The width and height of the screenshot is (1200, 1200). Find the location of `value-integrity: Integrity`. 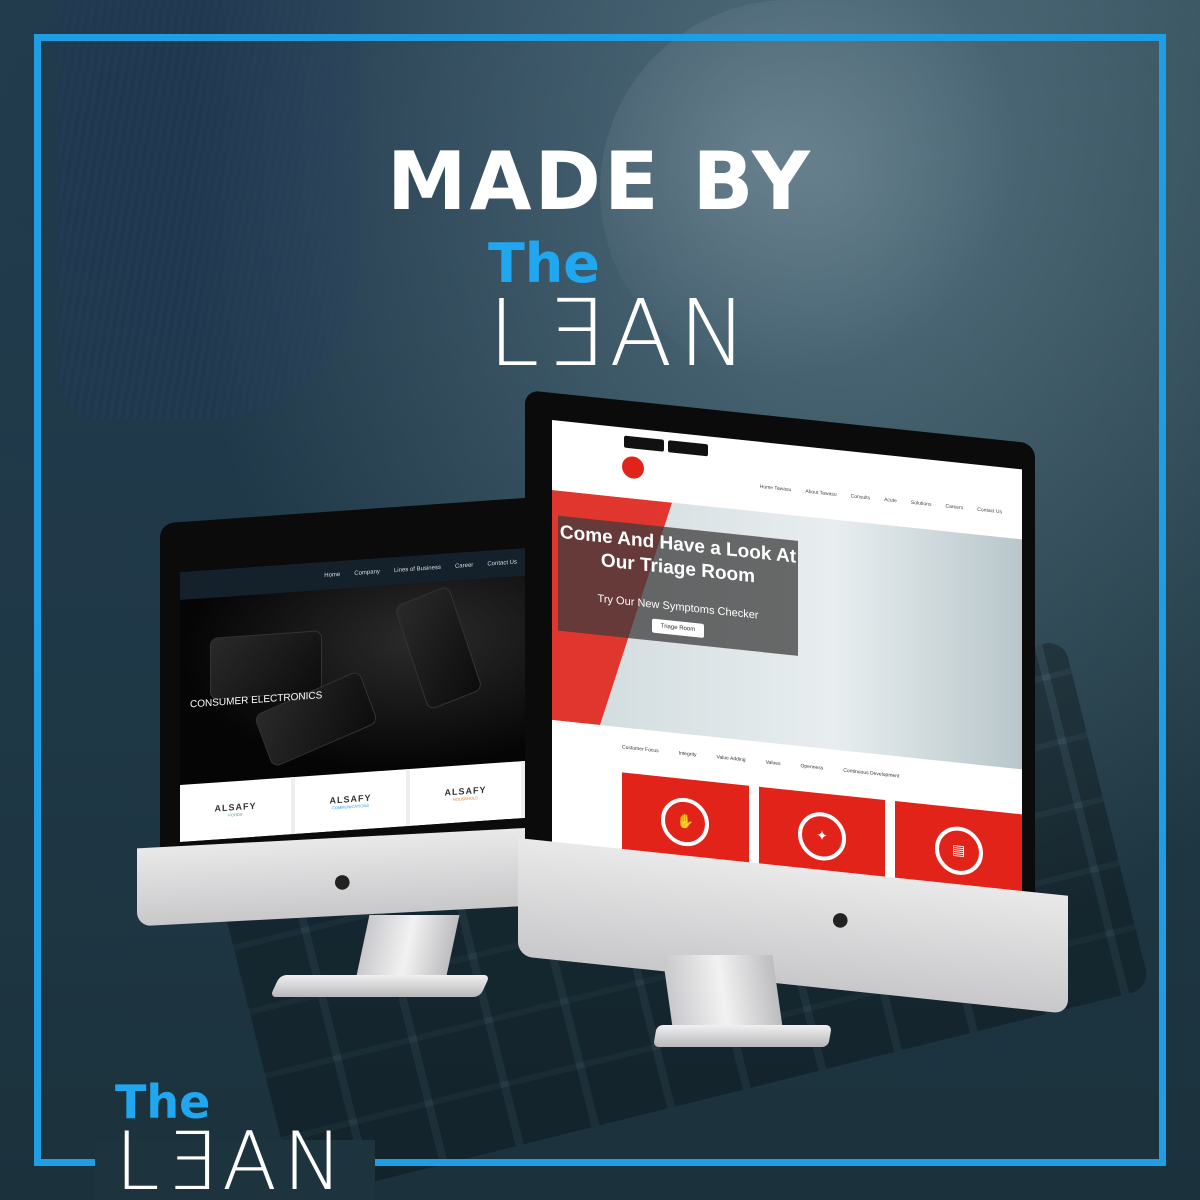

value-integrity: Integrity is located at coordinates (687, 754).